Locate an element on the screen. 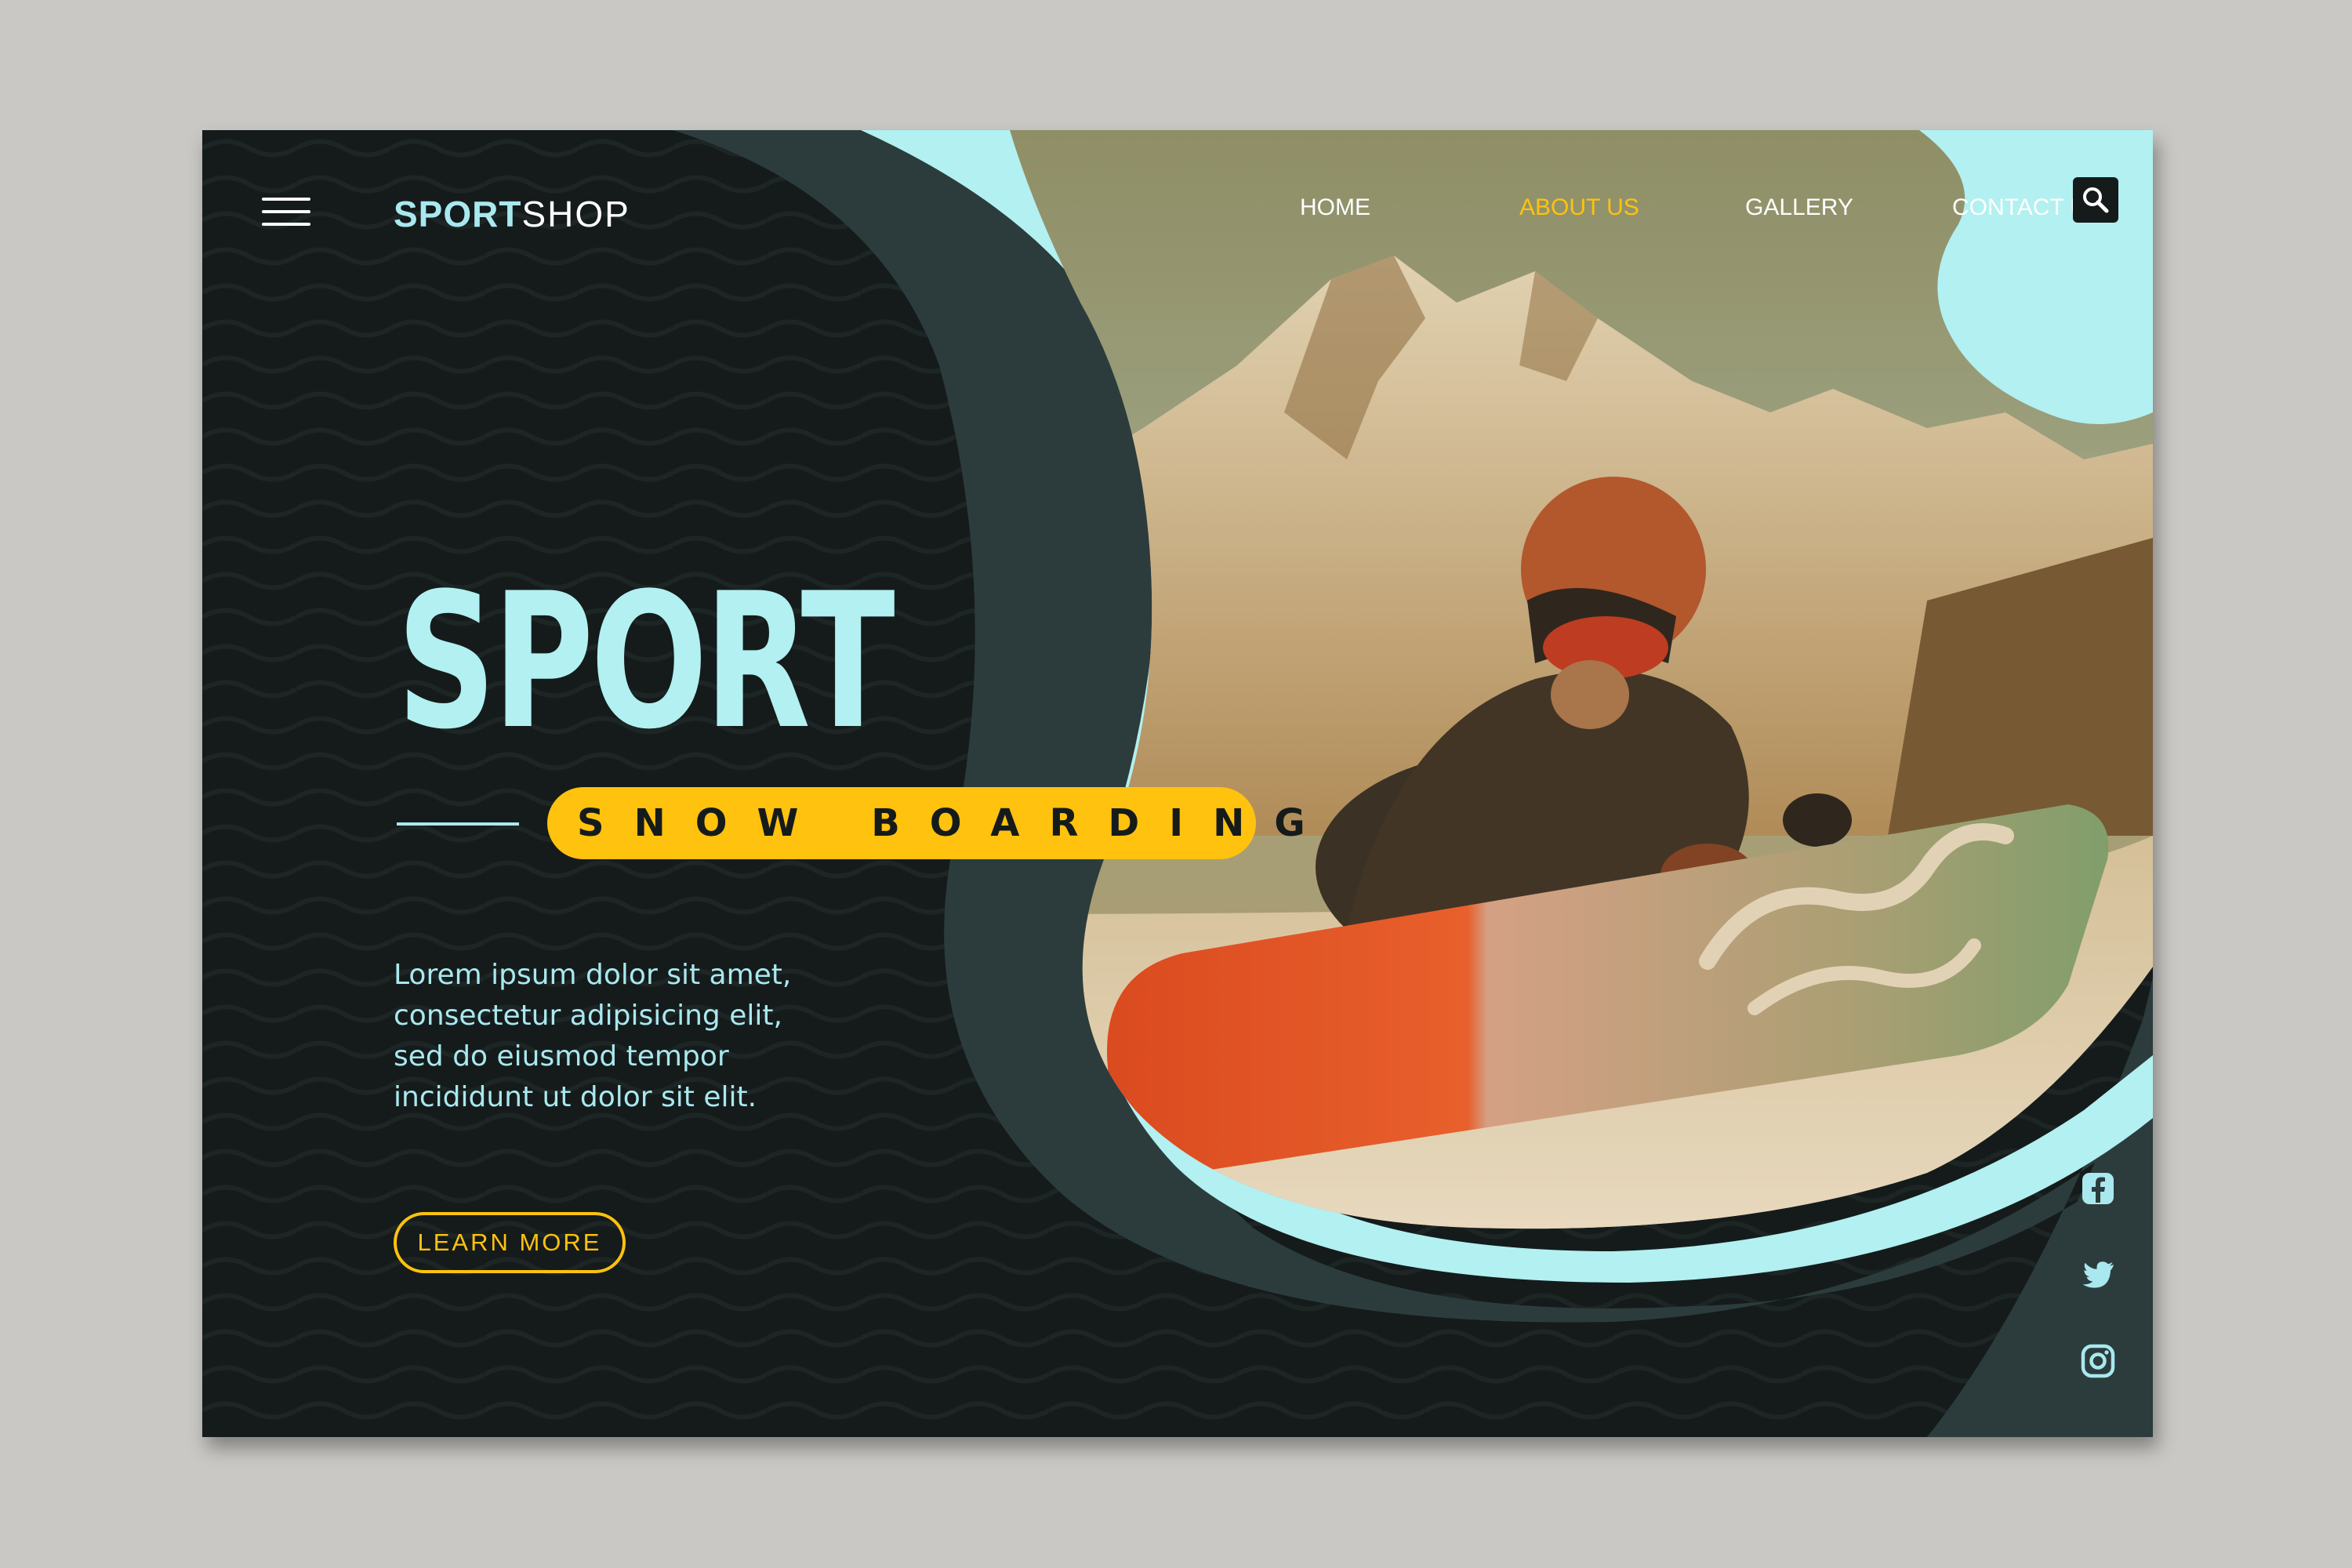 This screenshot has width=2352, height=1568. nav-gallery: GALLERY is located at coordinates (1799, 208).